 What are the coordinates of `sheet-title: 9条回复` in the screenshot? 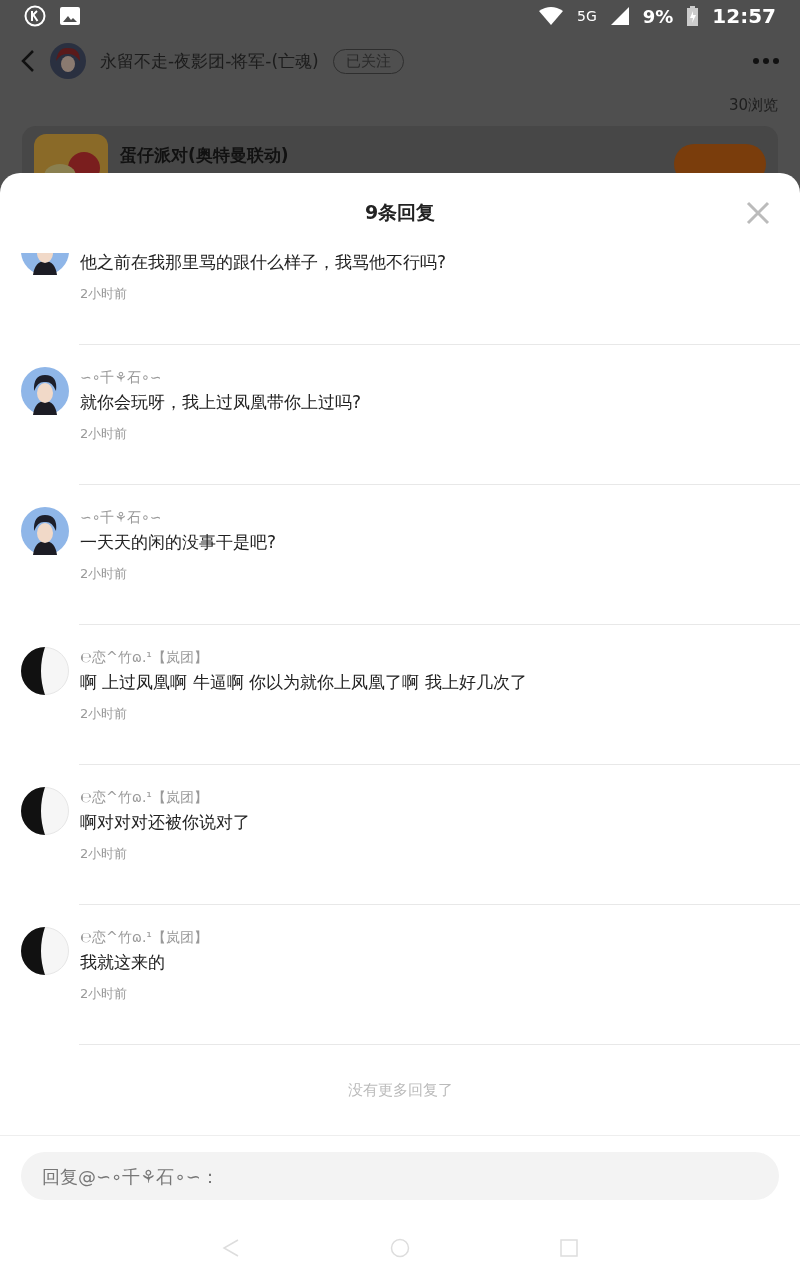 It's located at (400, 212).